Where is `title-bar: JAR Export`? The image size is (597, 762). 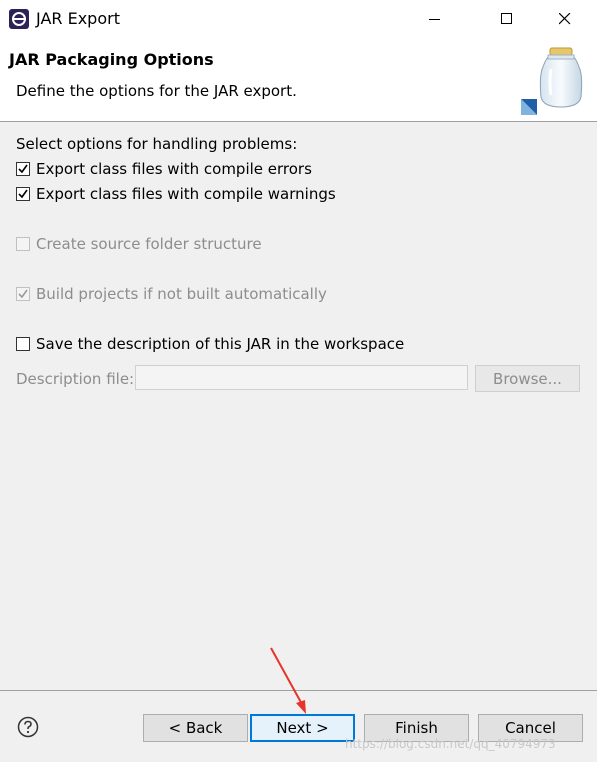
title-bar: JAR Export is located at coordinates (298, 19).